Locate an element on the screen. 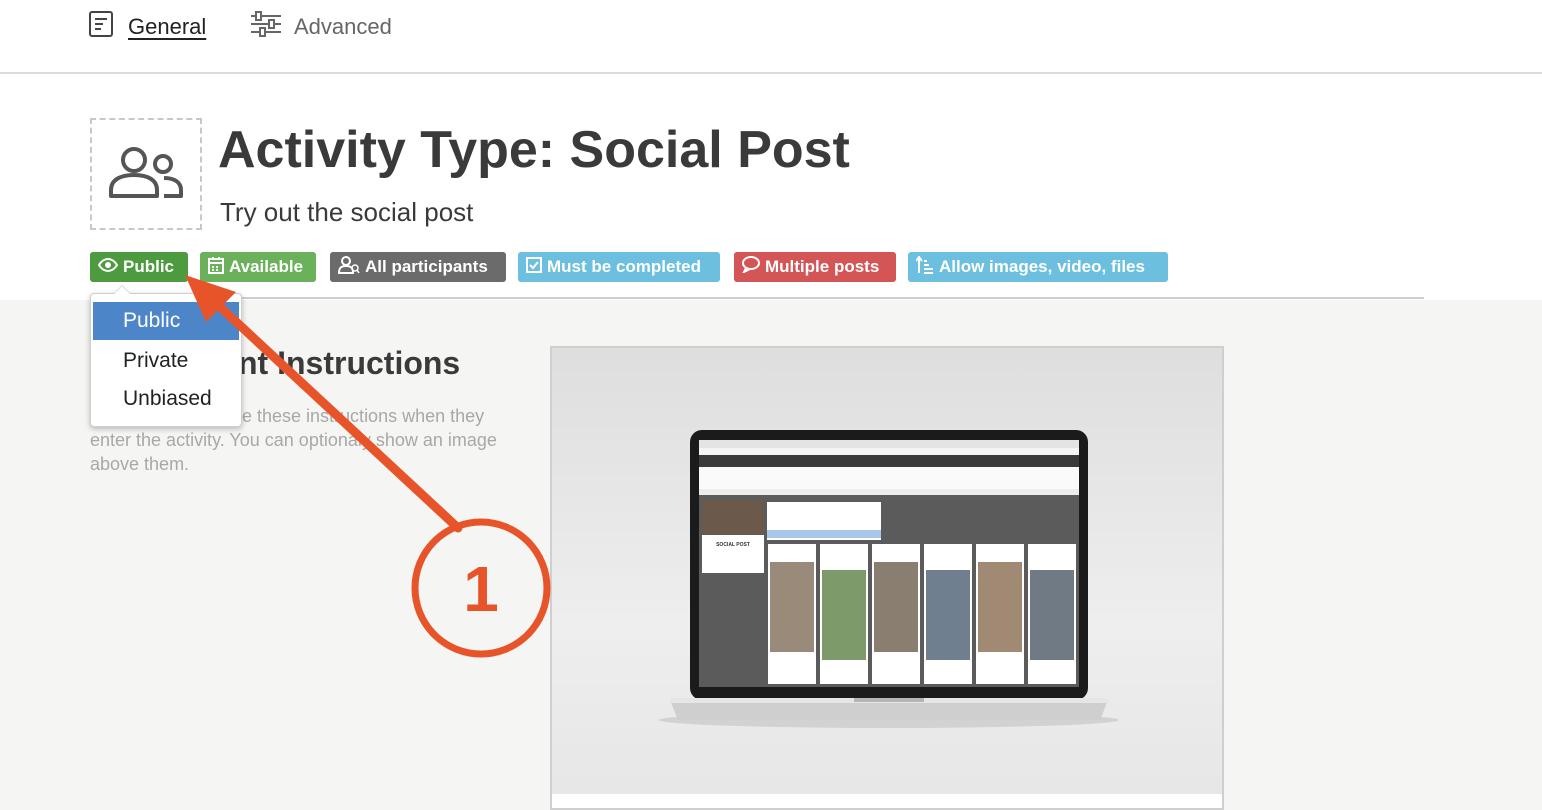 Image resolution: width=1542 pixels, height=810 pixels. badge-participants: All participants is located at coordinates (418, 267).